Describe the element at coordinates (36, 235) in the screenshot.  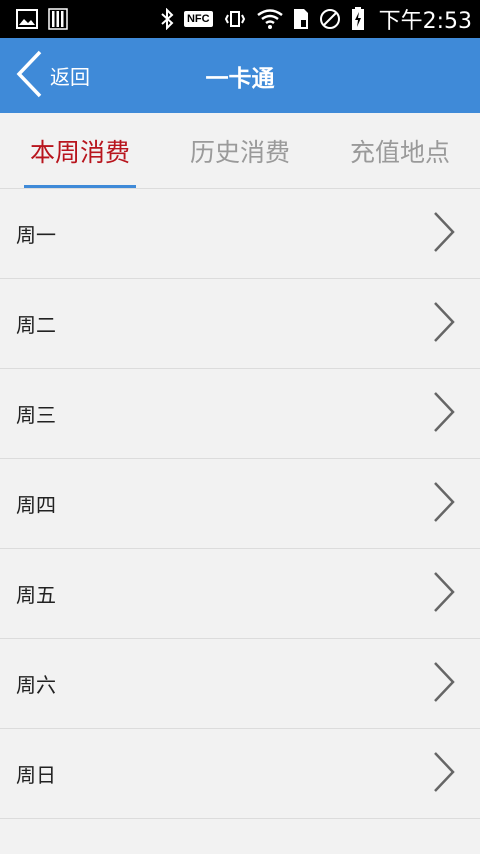
I see `list-item-label: 周一` at that location.